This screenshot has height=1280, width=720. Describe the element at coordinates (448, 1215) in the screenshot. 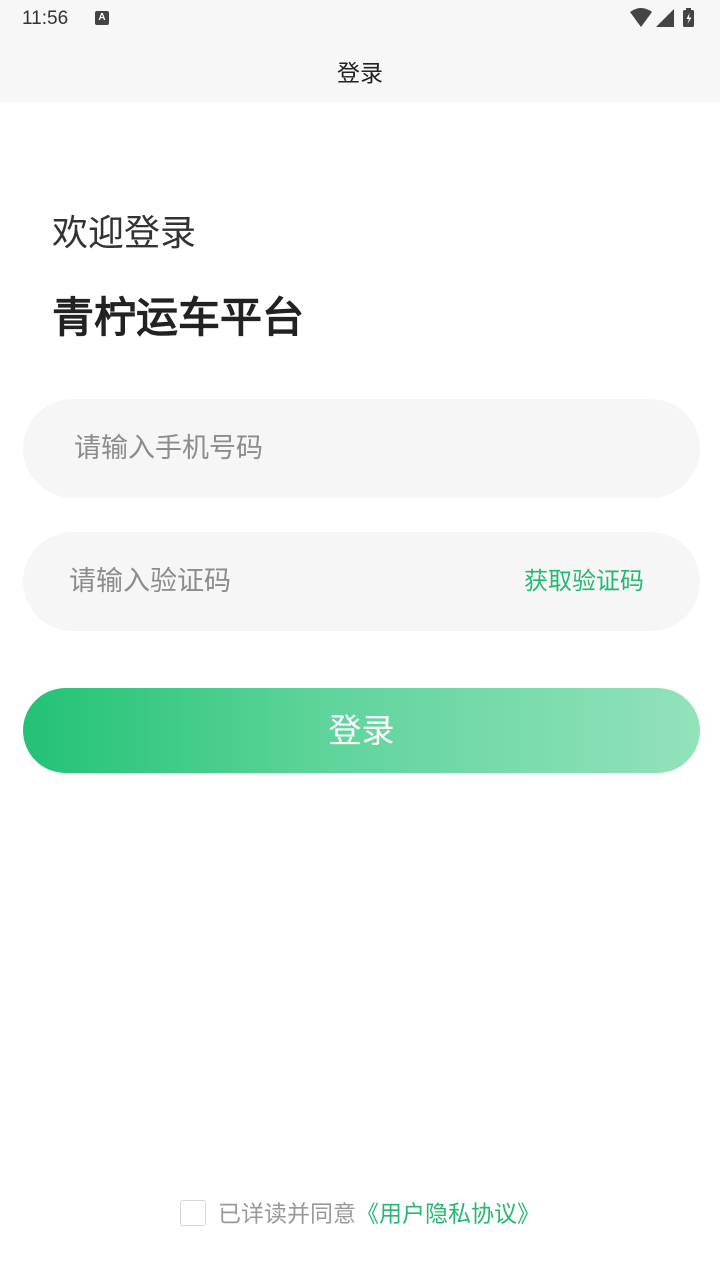

I see `privacy-policy-link: 《用户隐私协议》` at that location.